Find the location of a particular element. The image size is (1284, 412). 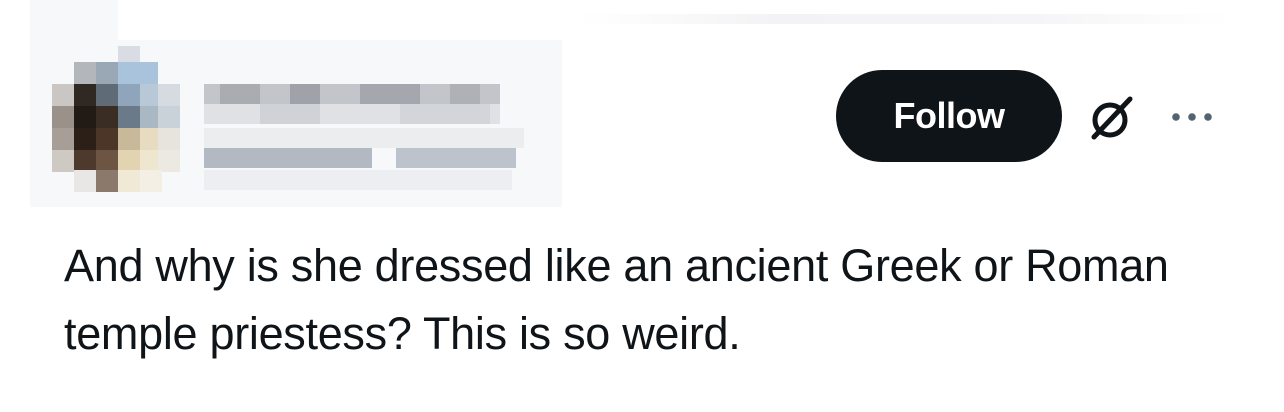

follow-button: Follow is located at coordinates (949, 116).